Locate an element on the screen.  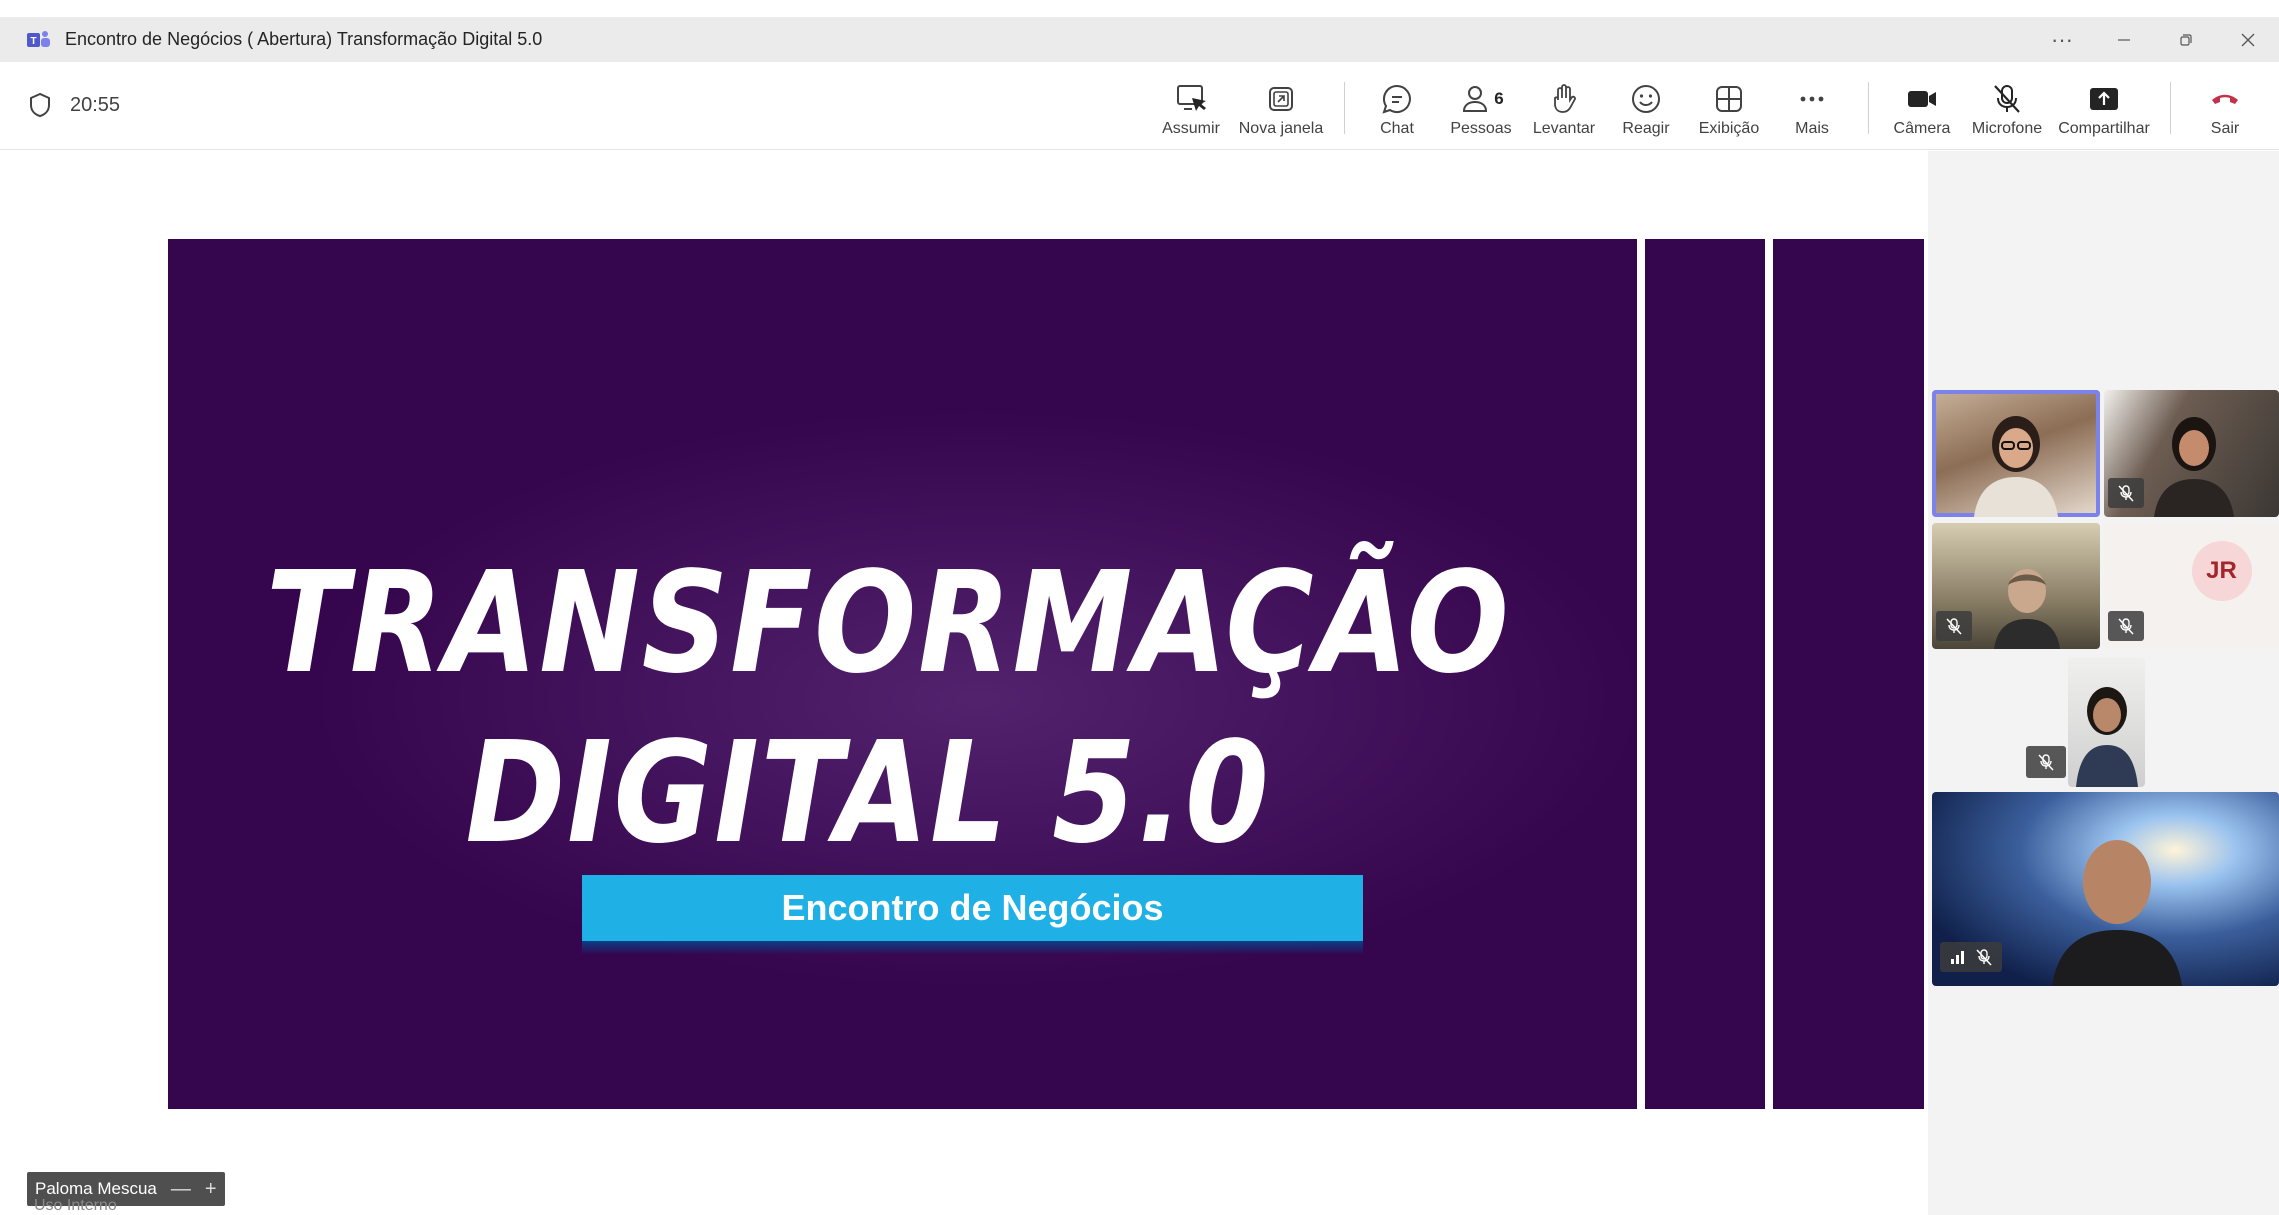
minimize-icon is located at coordinates (2124, 39).